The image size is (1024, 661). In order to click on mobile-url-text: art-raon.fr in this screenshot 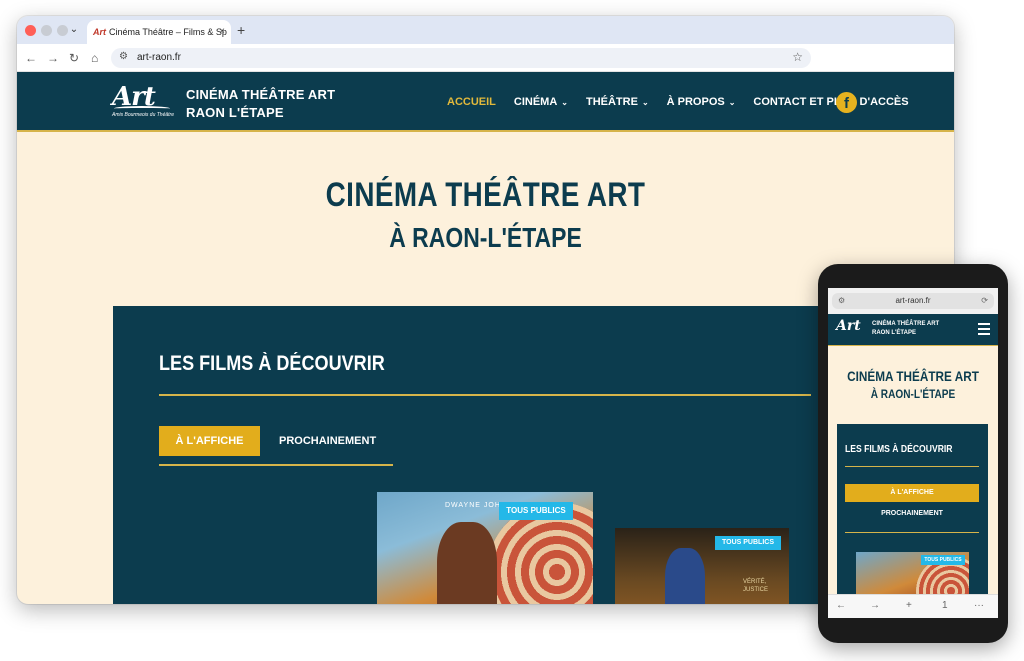, I will do `click(913, 300)`.